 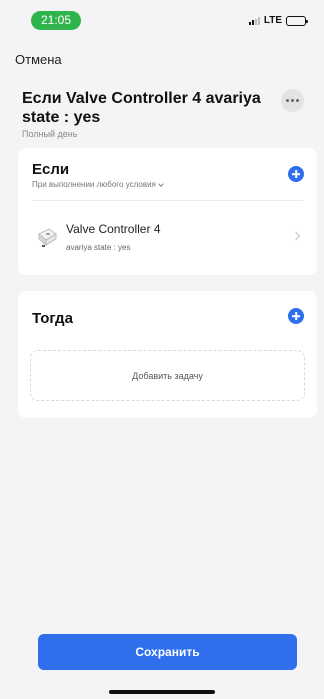 What do you see at coordinates (254, 20) in the screenshot?
I see `cellular-signal-icon` at bounding box center [254, 20].